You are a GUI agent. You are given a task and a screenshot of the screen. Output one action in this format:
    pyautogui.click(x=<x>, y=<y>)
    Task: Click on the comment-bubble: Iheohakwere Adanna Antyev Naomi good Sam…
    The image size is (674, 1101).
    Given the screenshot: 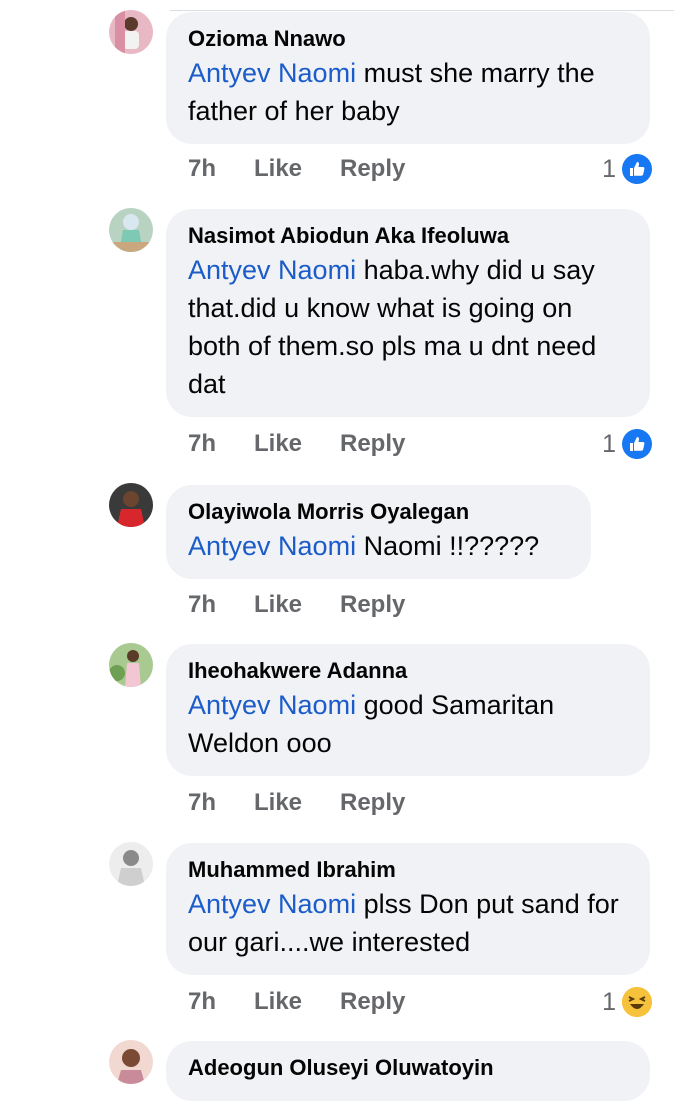 What is the action you would take?
    pyautogui.click(x=408, y=710)
    